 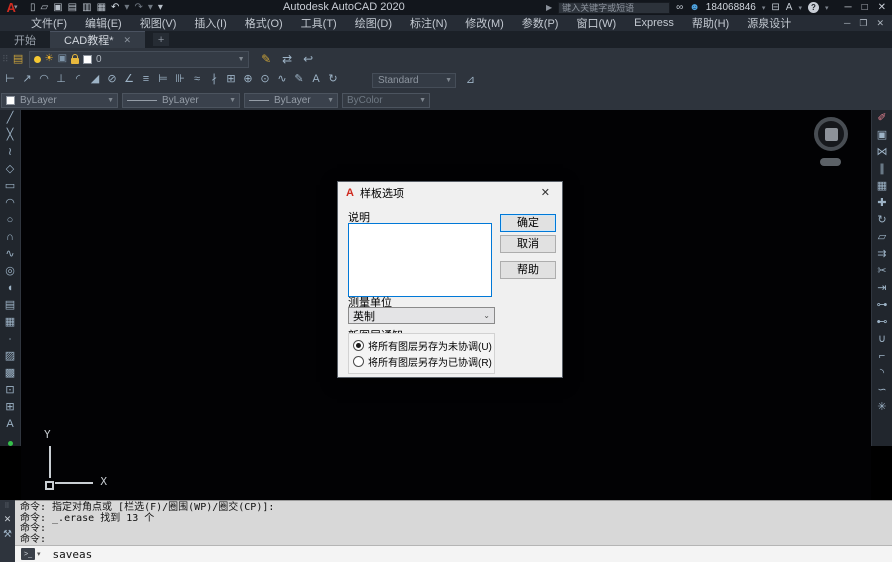 I want to click on radio-row-reconciled: 将所有图层另存为已协调(R), so click(x=422, y=361).